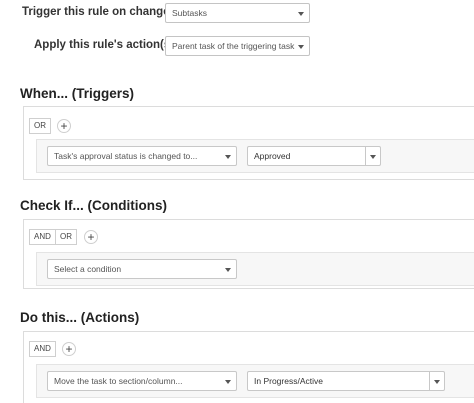 This screenshot has height=403, width=474. I want to click on apply-to-select: Parent task of the triggering task, so click(237, 46).